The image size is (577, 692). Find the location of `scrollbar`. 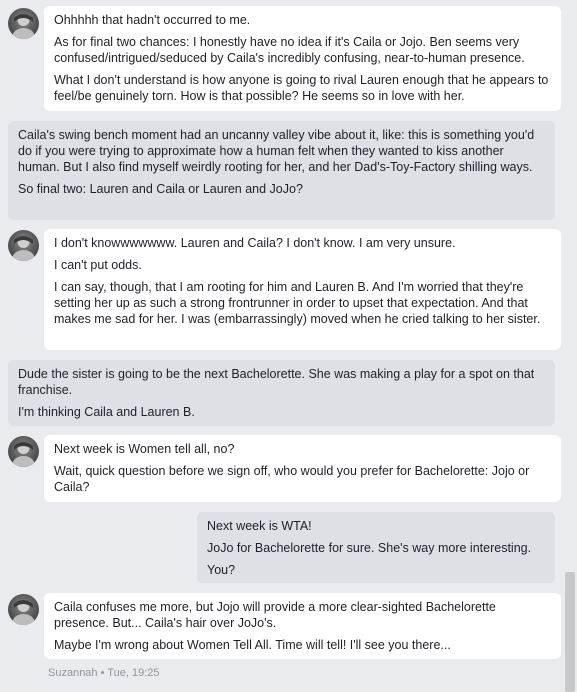

scrollbar is located at coordinates (570, 346).